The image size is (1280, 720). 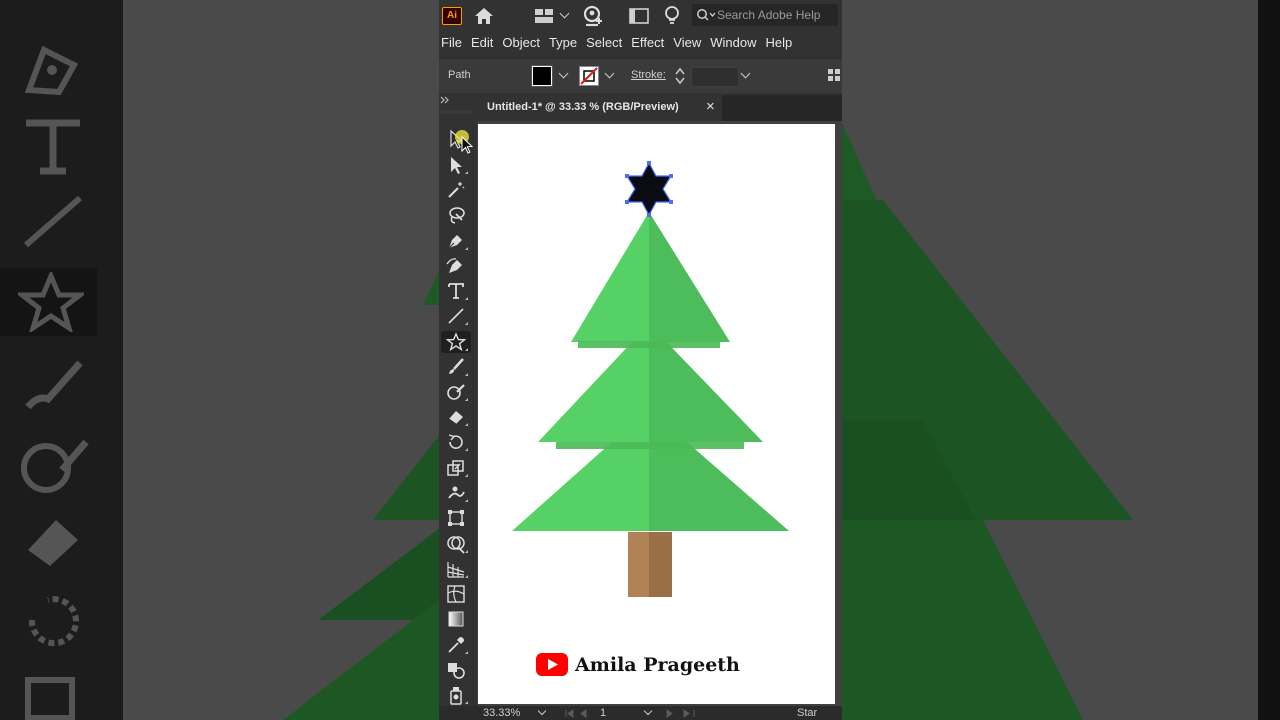 I want to click on document-tab-bar: Untitled-1* @ 33.33 % (RGB/Preview) ×, so click(x=659, y=108).